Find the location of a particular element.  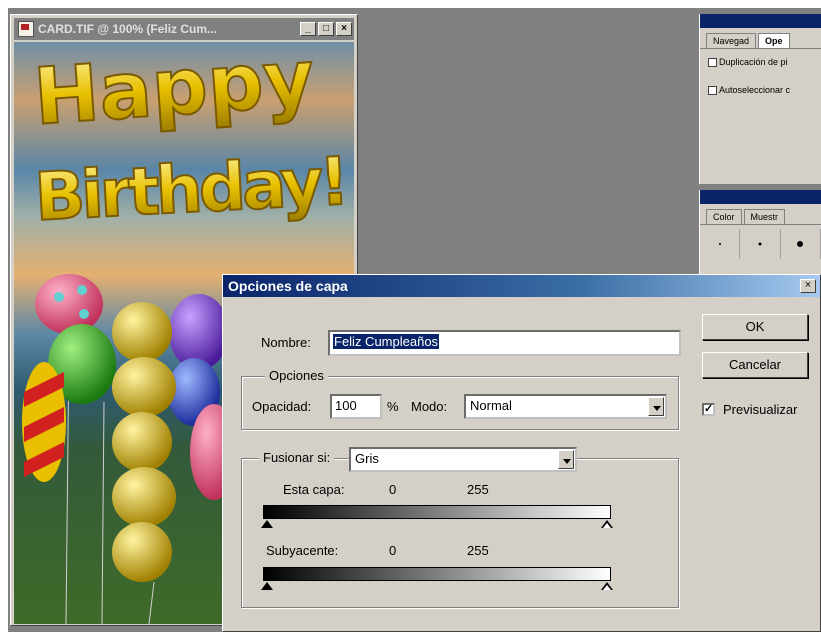

this-layer-max: 255 is located at coordinates (478, 489).